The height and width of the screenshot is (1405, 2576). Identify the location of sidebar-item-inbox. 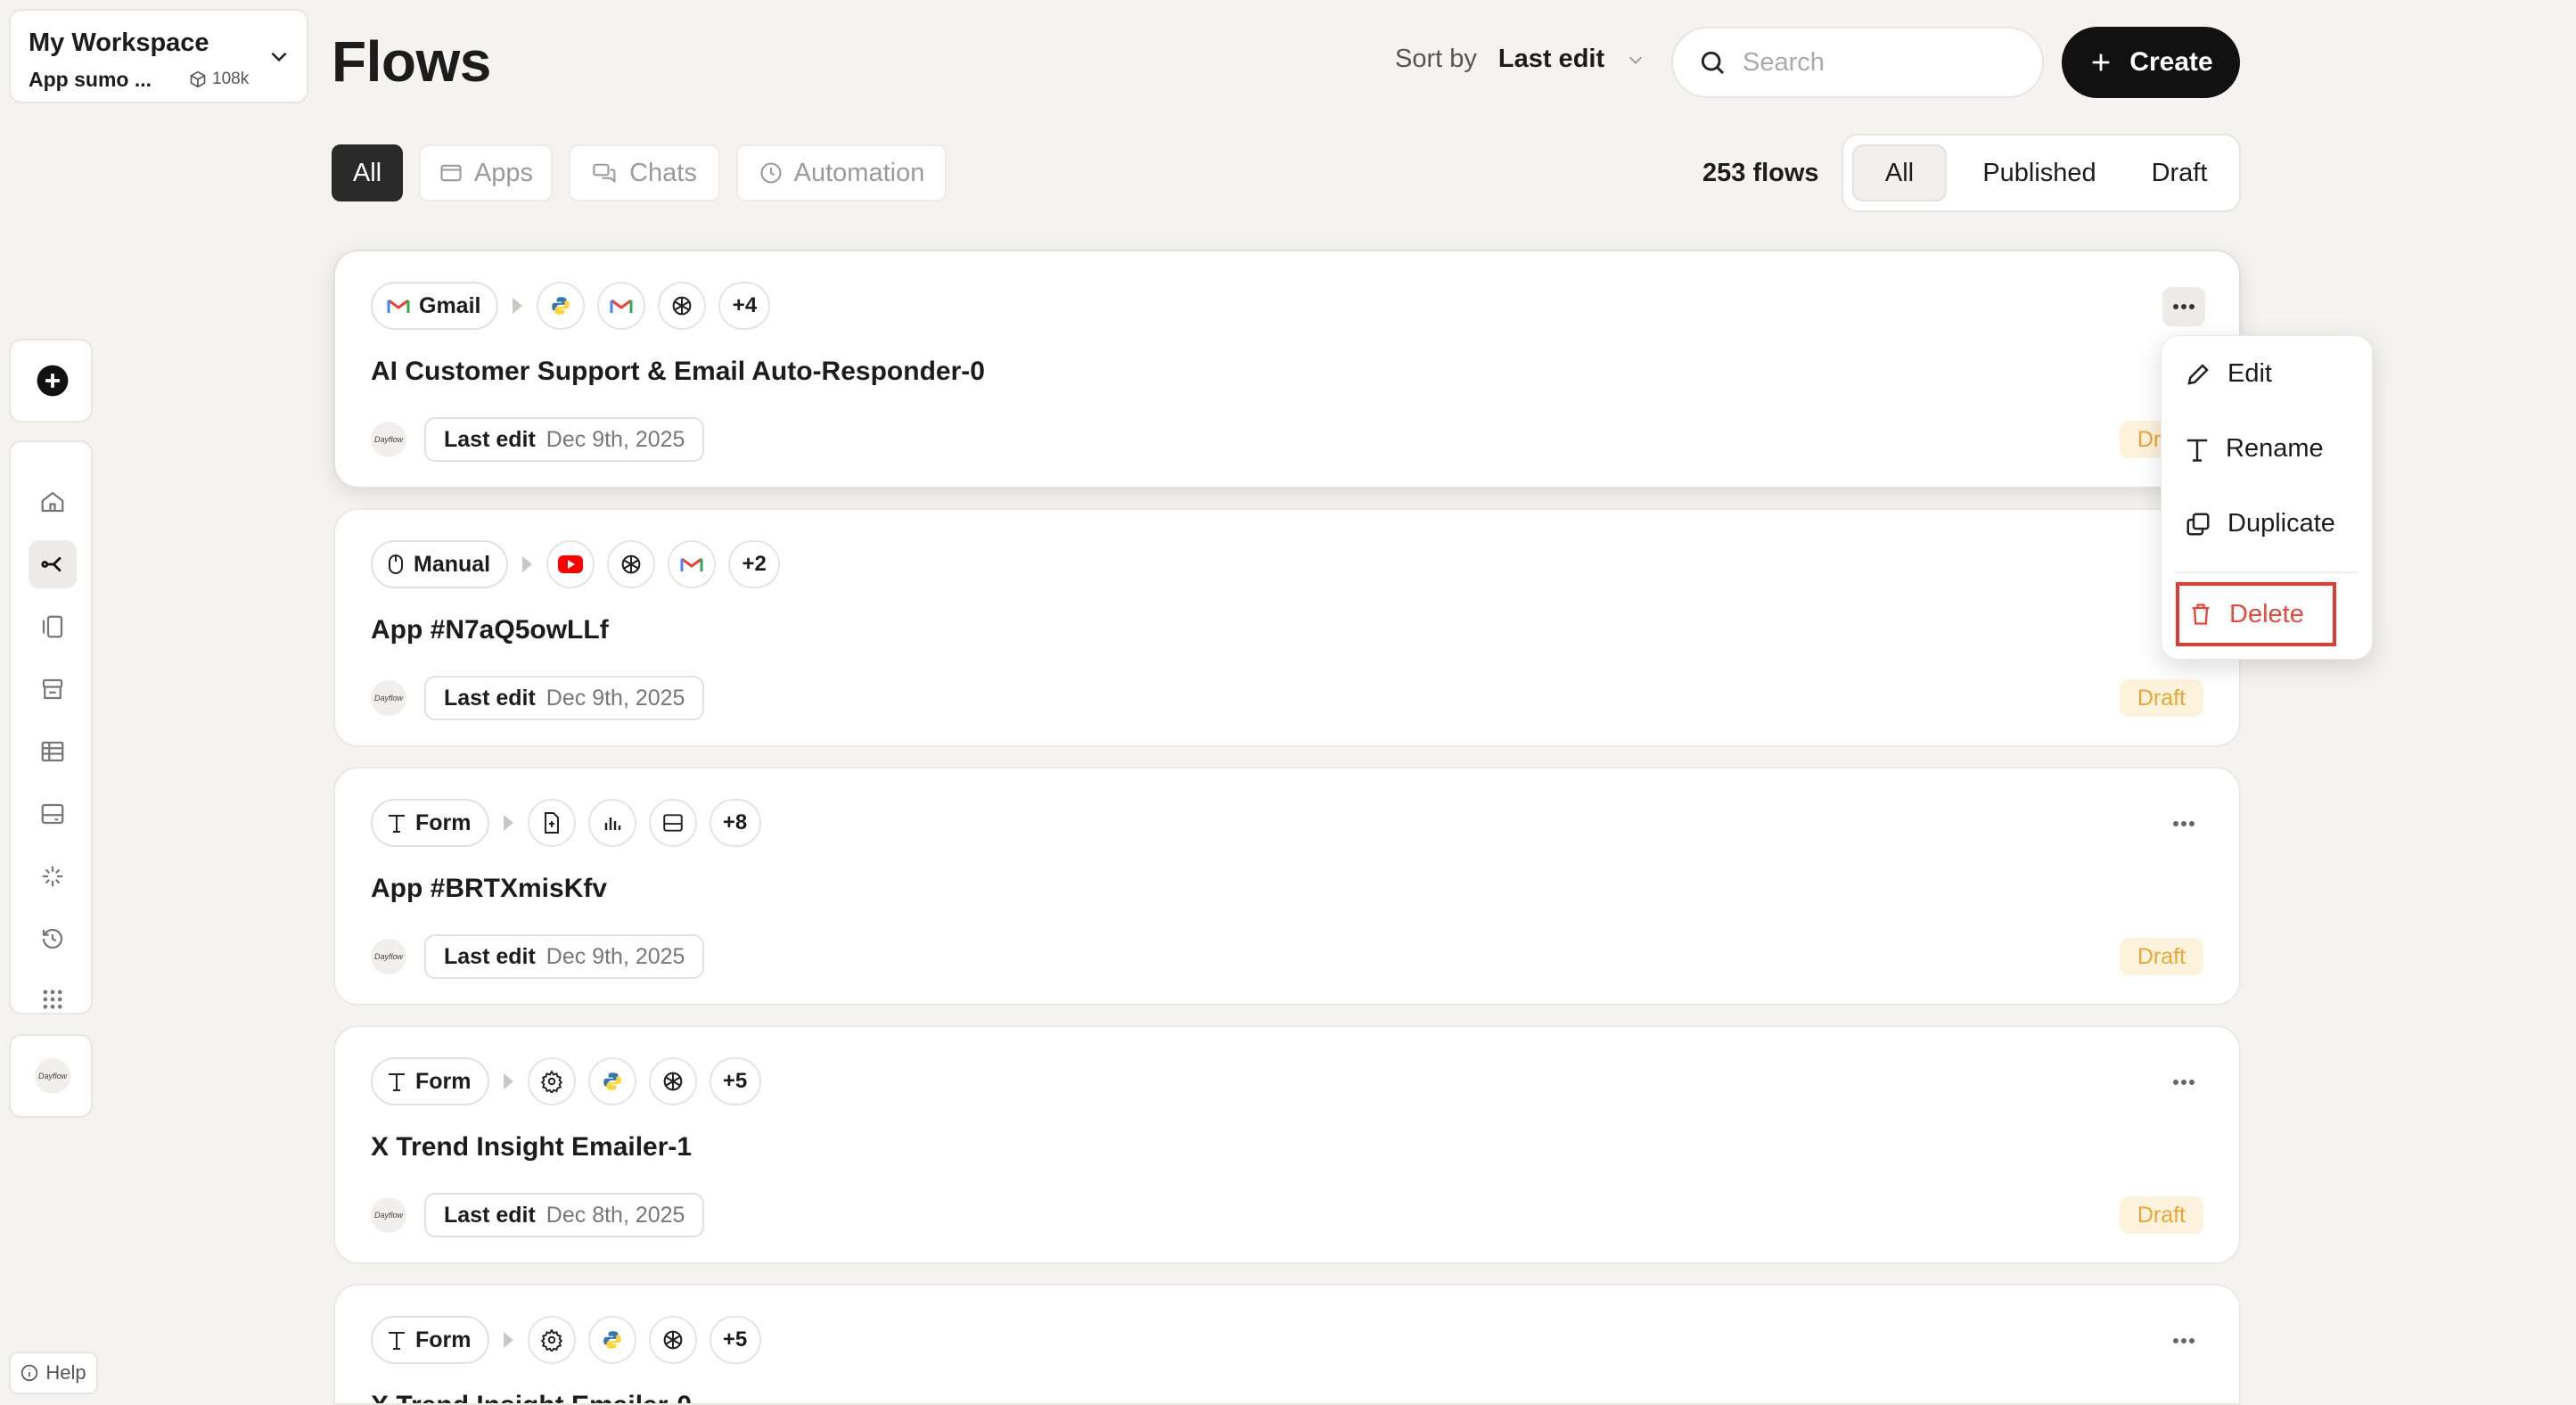
(53, 814).